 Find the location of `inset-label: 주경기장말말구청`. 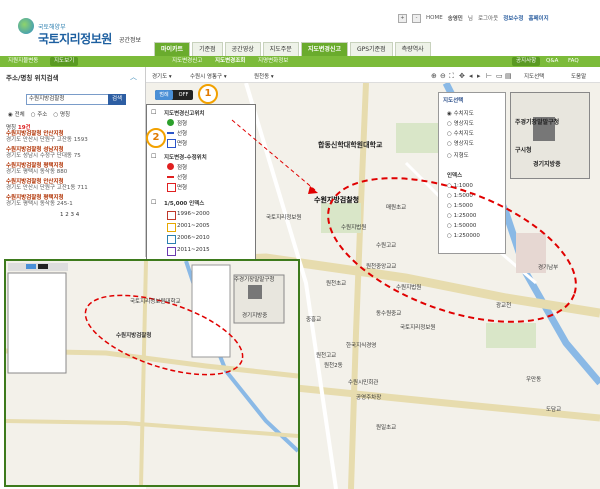

inset-label: 주경기장말말구청 is located at coordinates (254, 280).